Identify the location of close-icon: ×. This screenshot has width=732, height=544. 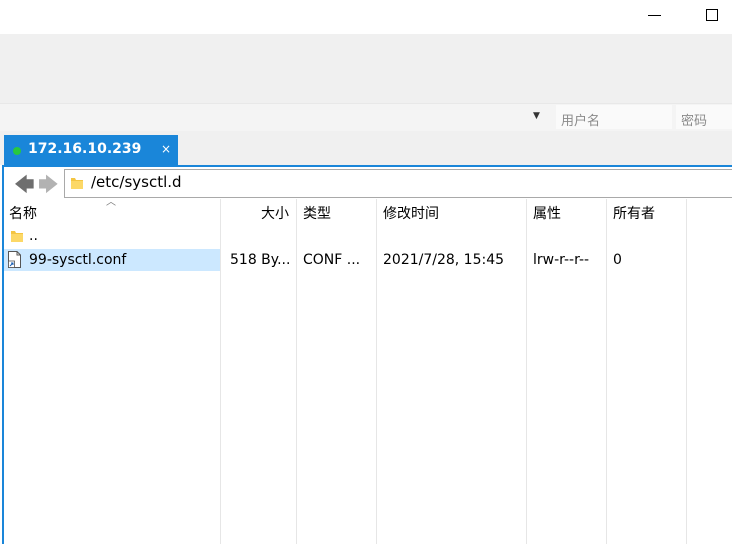
(166, 149).